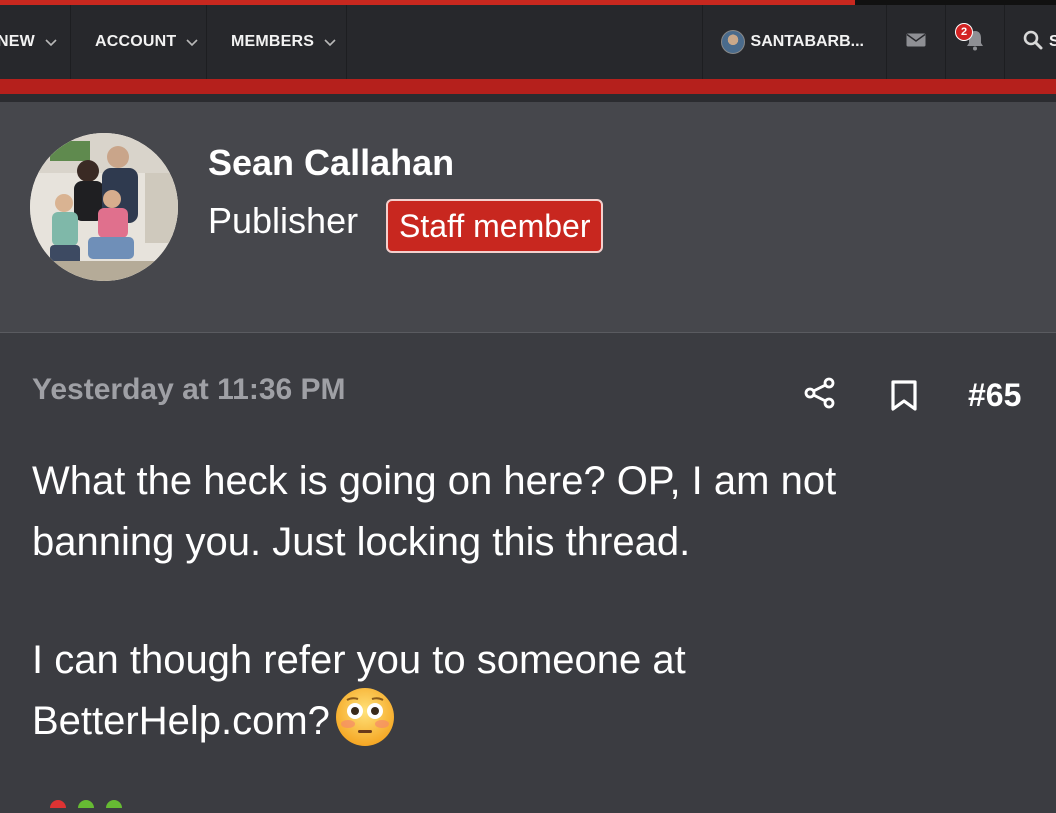  What do you see at coordinates (1052, 41) in the screenshot?
I see `search-label: S` at bounding box center [1052, 41].